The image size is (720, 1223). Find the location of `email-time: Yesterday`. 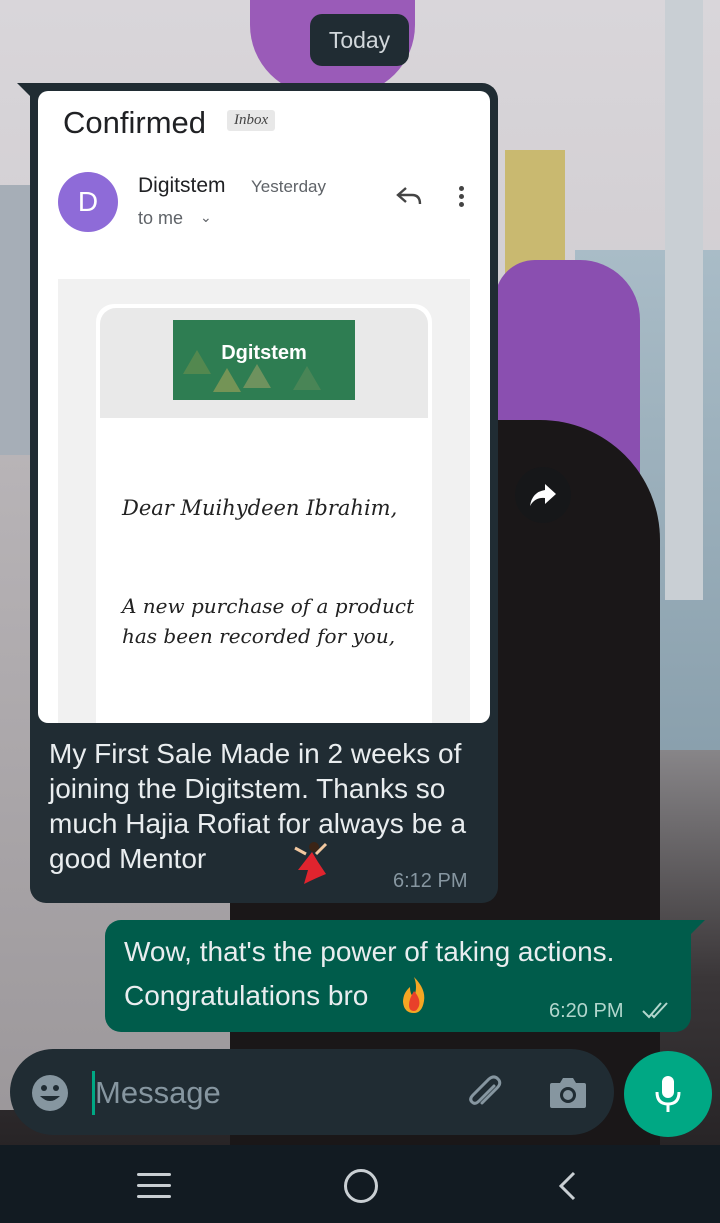

email-time: Yesterday is located at coordinates (288, 186).